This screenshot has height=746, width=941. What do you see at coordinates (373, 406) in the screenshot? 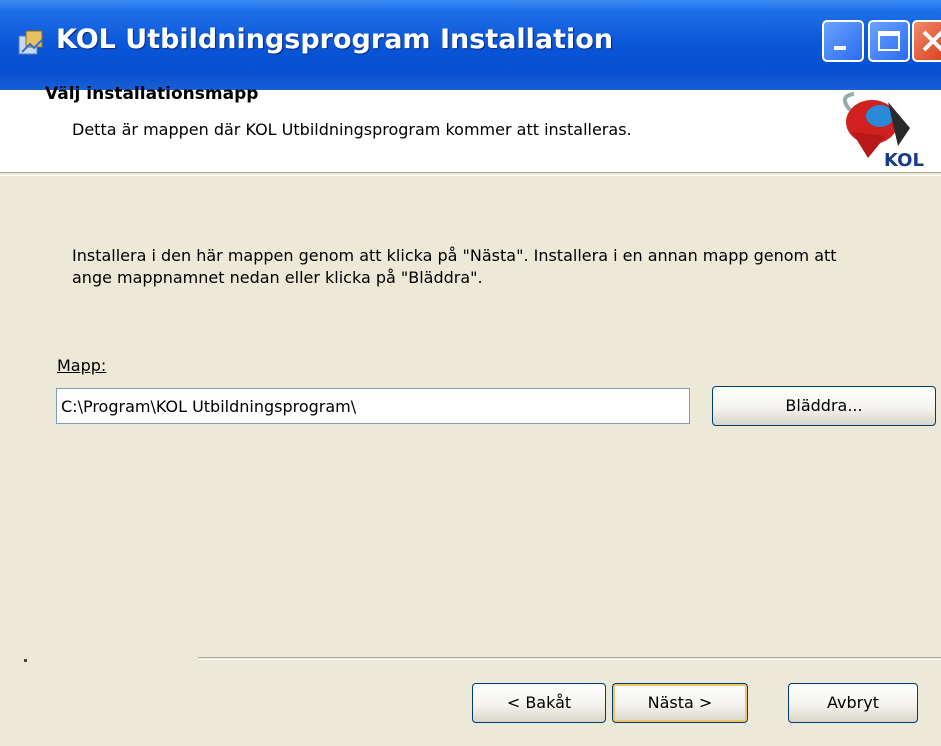
I see `folder-path-input` at bounding box center [373, 406].